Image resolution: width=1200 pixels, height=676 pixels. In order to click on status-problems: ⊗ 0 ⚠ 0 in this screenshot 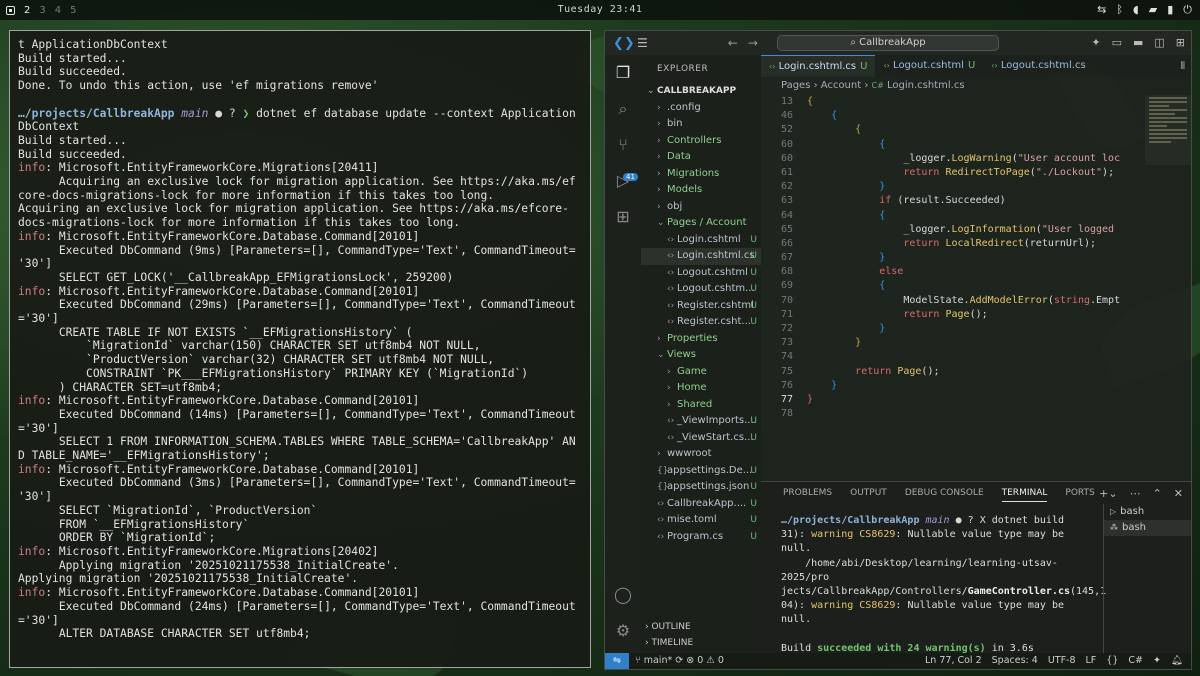, I will do `click(705, 660)`.